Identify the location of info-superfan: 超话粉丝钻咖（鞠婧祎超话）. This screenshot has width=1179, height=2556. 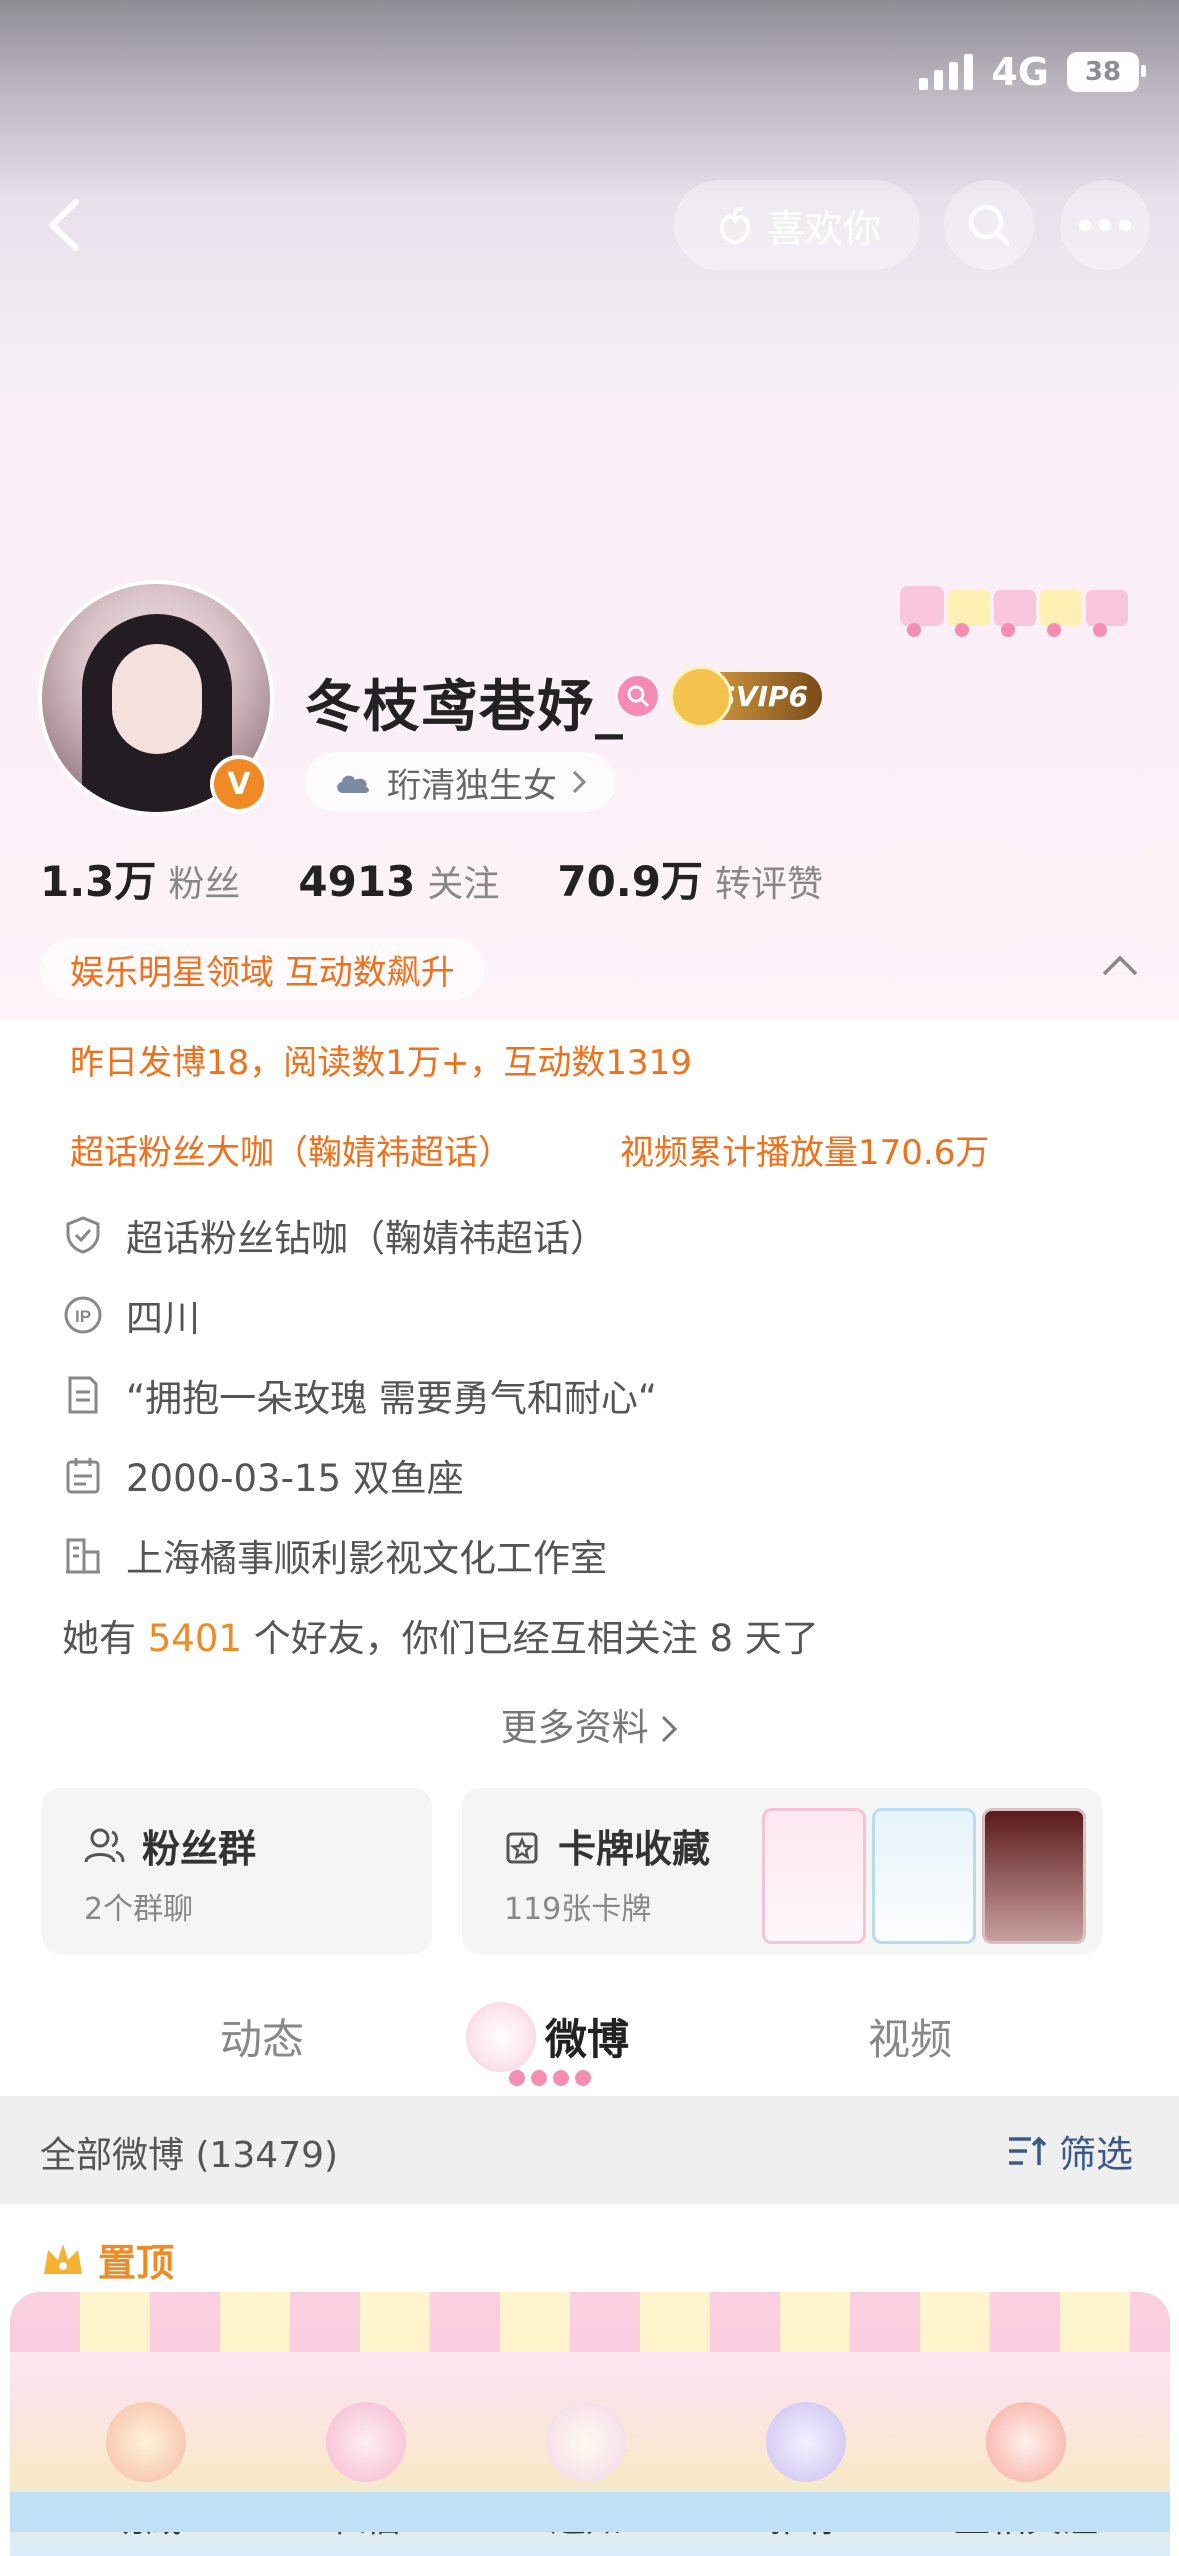
(334, 1235).